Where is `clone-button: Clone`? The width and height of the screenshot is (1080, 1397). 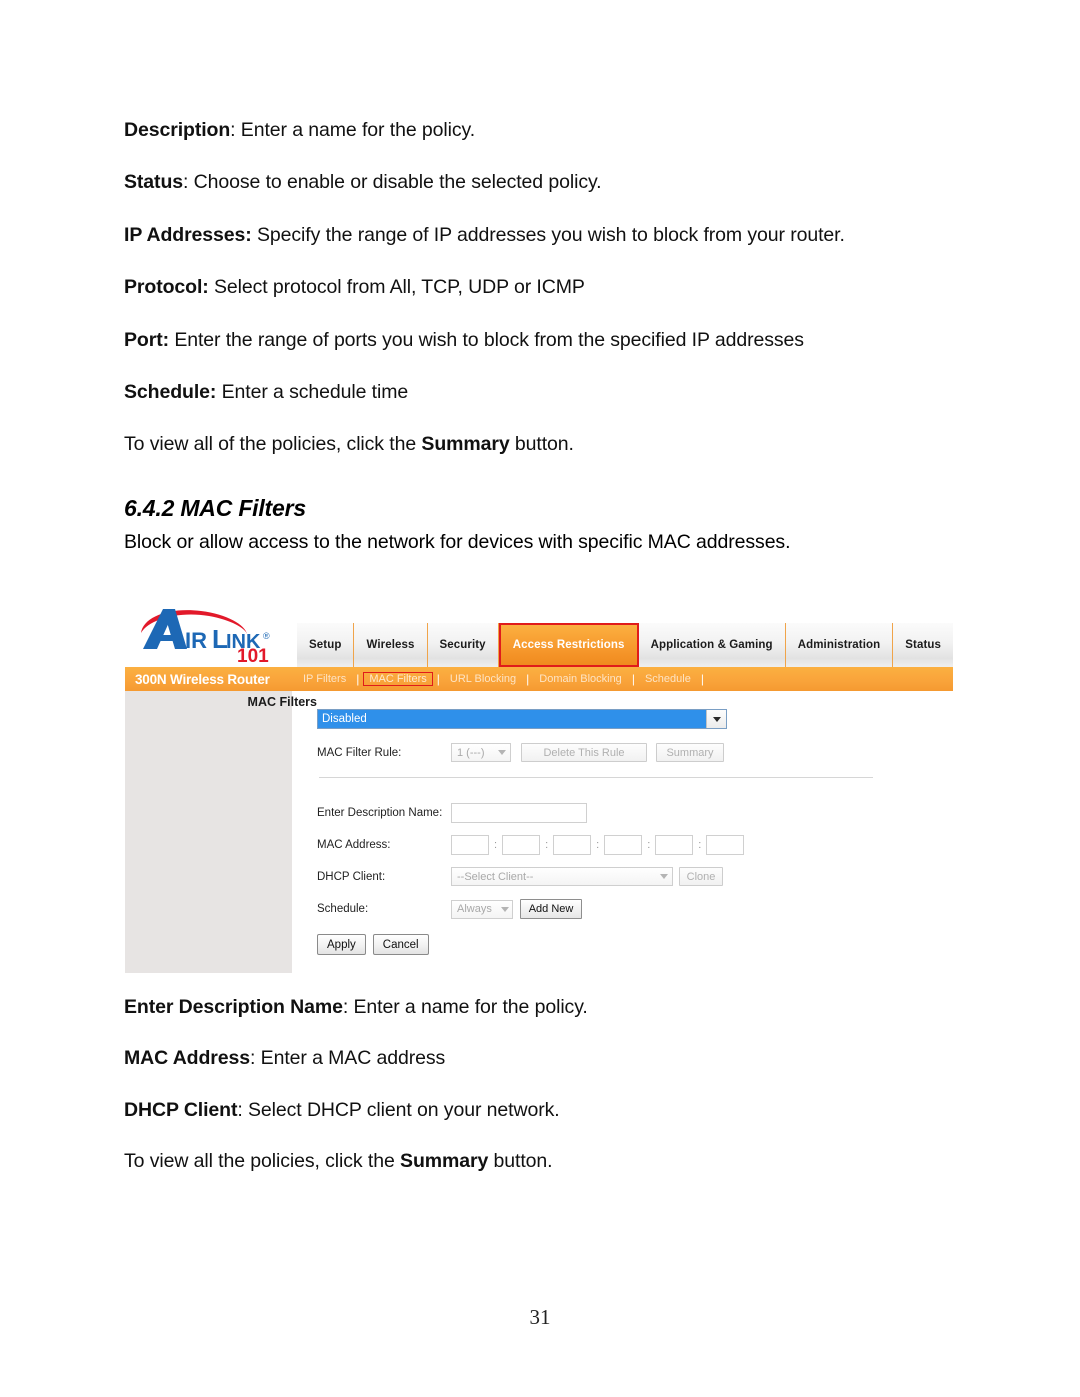
clone-button: Clone is located at coordinates (701, 876).